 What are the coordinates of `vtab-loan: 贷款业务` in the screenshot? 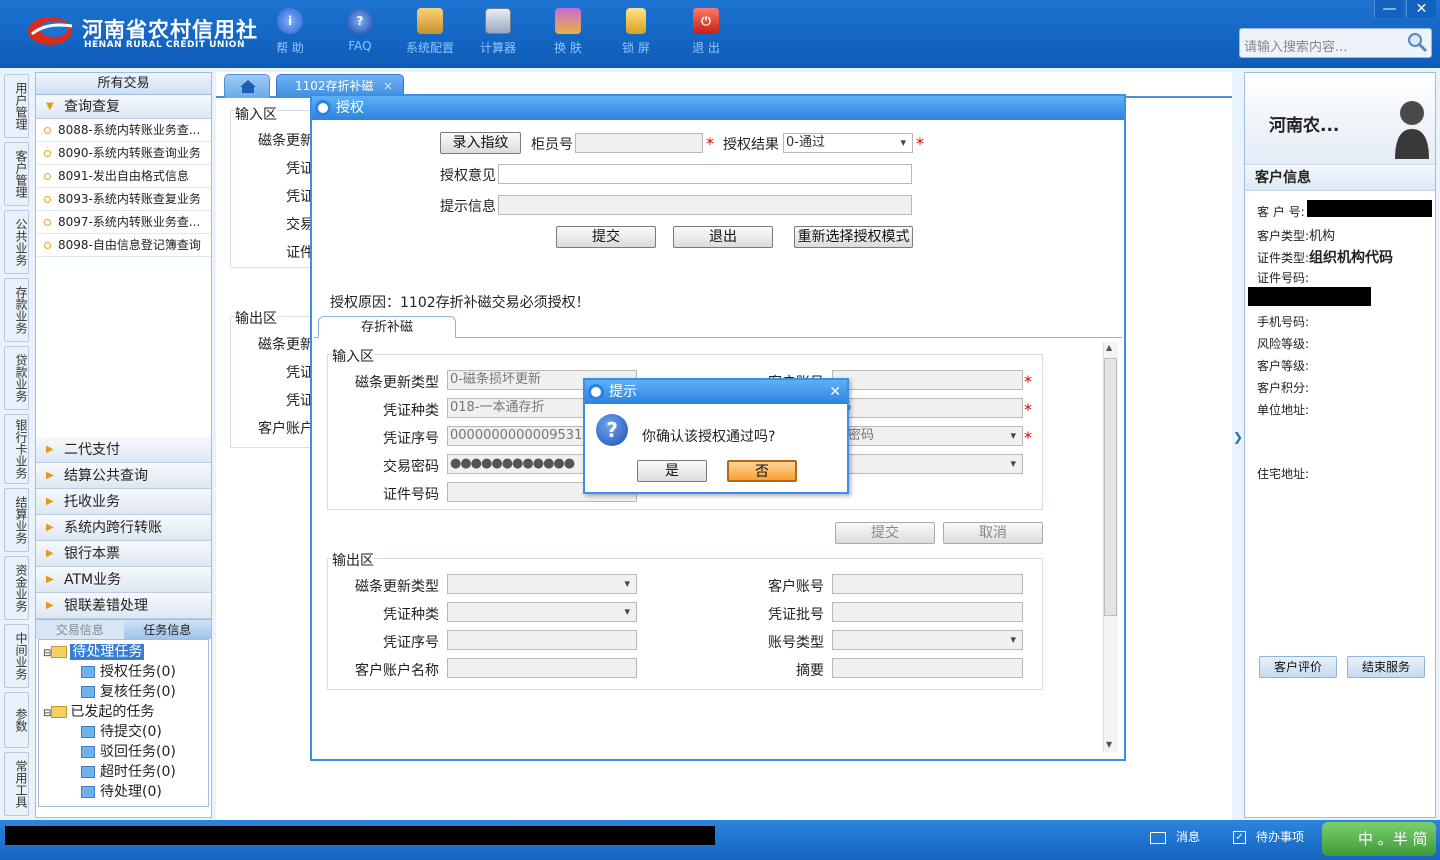 It's located at (16, 378).